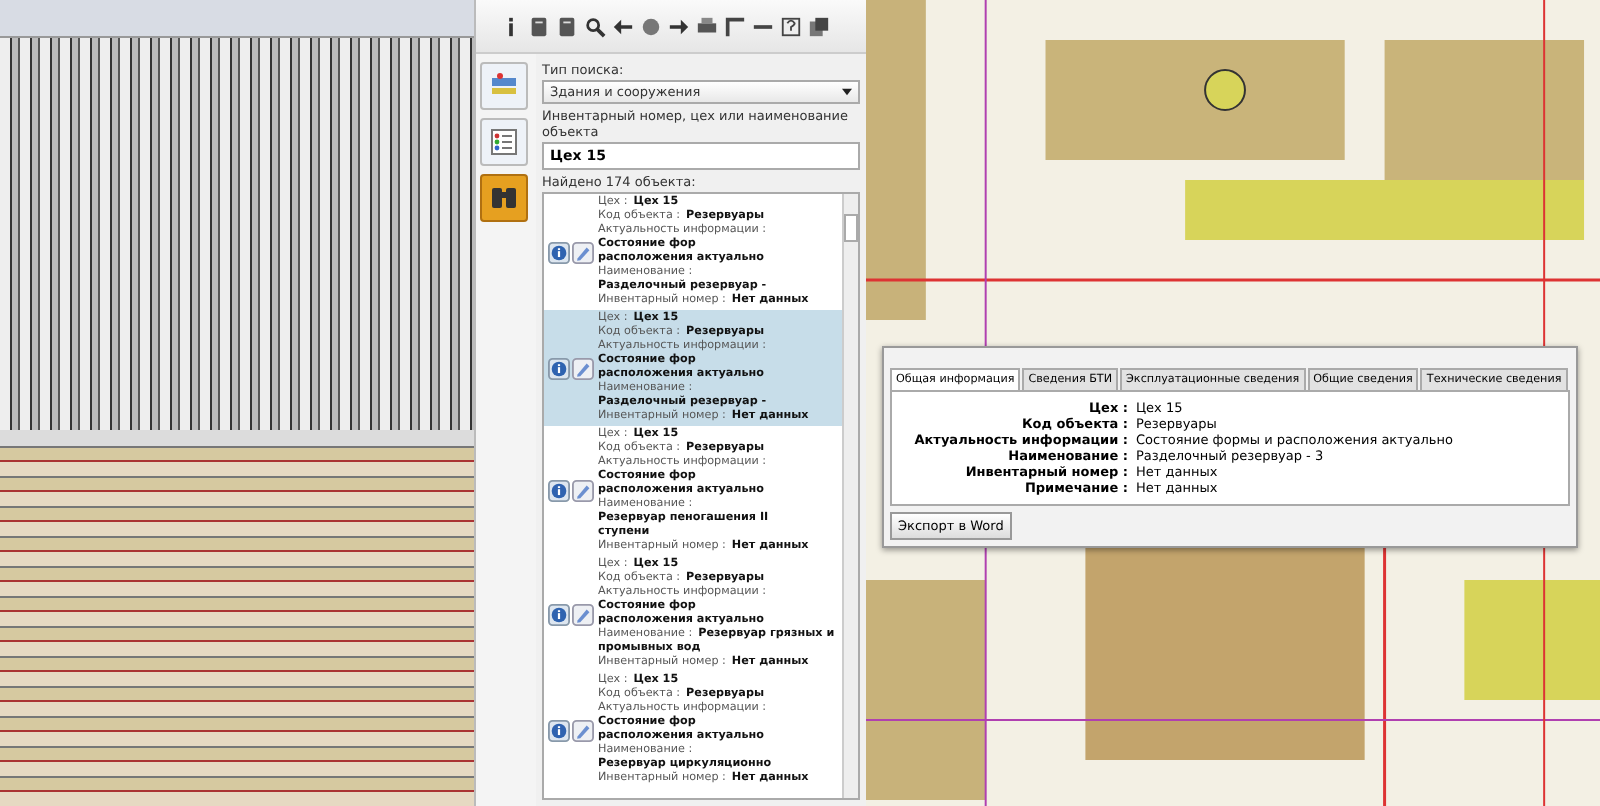 The height and width of the screenshot is (806, 1600). Describe the element at coordinates (850, 496) in the screenshot. I see `vertical-scrollbar` at that location.